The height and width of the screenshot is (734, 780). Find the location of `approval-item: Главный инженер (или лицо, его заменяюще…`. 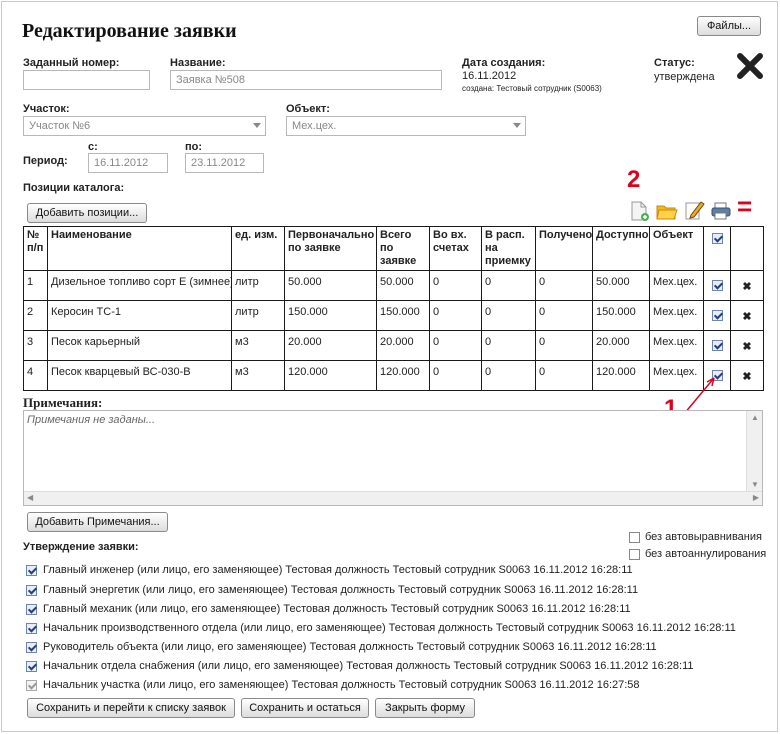

approval-item: Главный инженер (или лицо, его заменяюще… is located at coordinates (329, 570).